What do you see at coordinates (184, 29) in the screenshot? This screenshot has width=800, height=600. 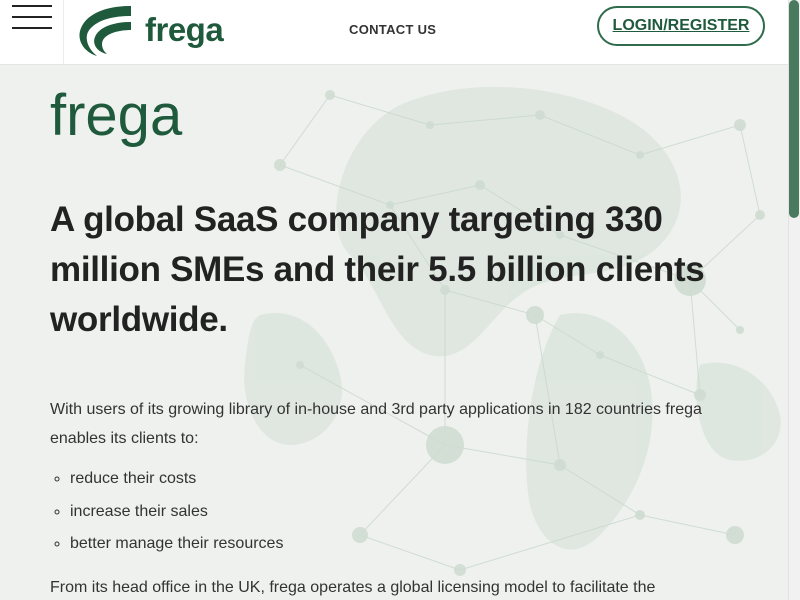 I see `logo-text: frega` at bounding box center [184, 29].